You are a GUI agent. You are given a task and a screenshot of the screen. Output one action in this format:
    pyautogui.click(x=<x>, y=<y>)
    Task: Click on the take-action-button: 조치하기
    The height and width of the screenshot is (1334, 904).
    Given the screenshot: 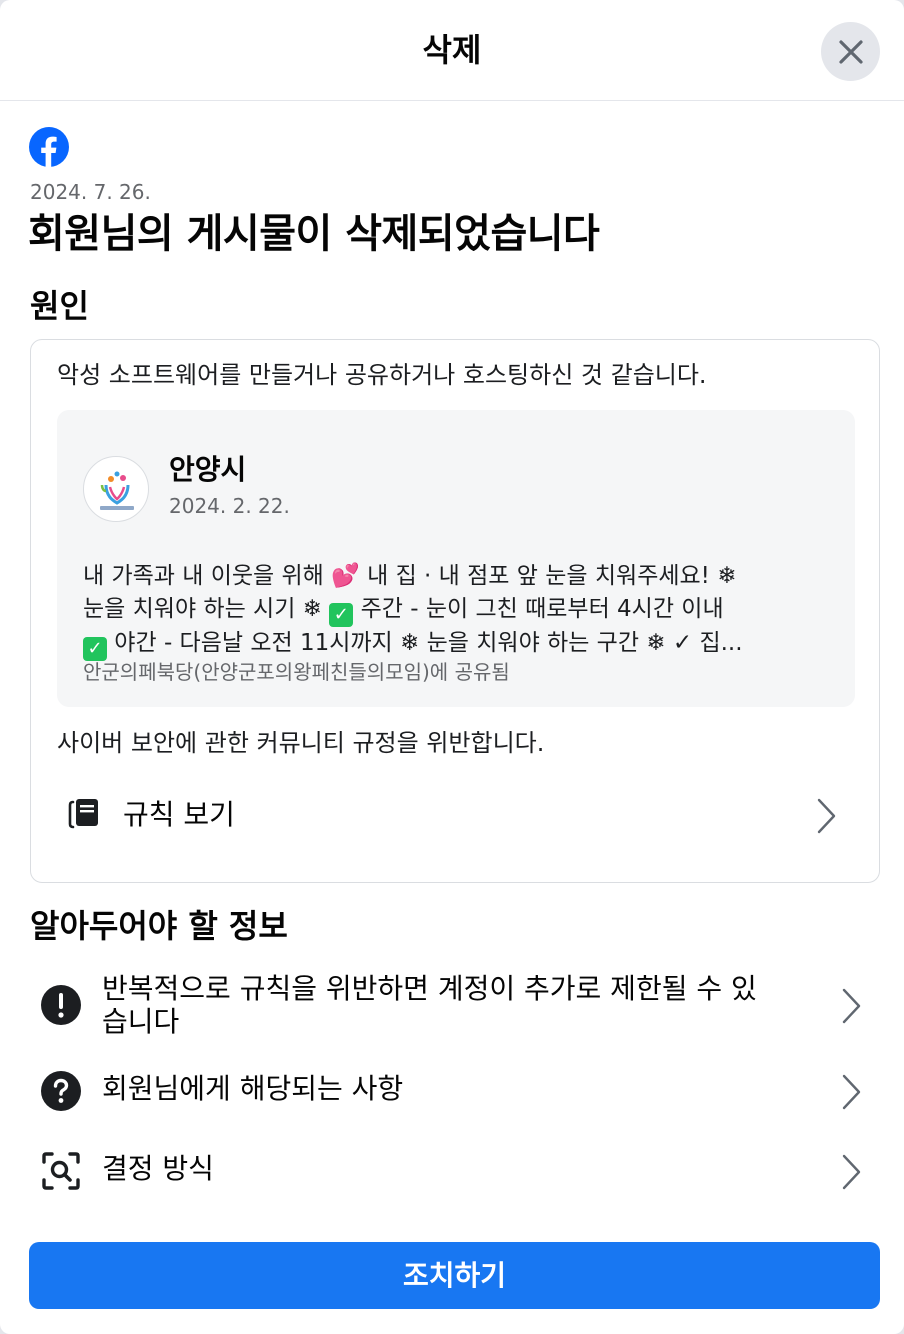 What is the action you would take?
    pyautogui.click(x=454, y=1275)
    